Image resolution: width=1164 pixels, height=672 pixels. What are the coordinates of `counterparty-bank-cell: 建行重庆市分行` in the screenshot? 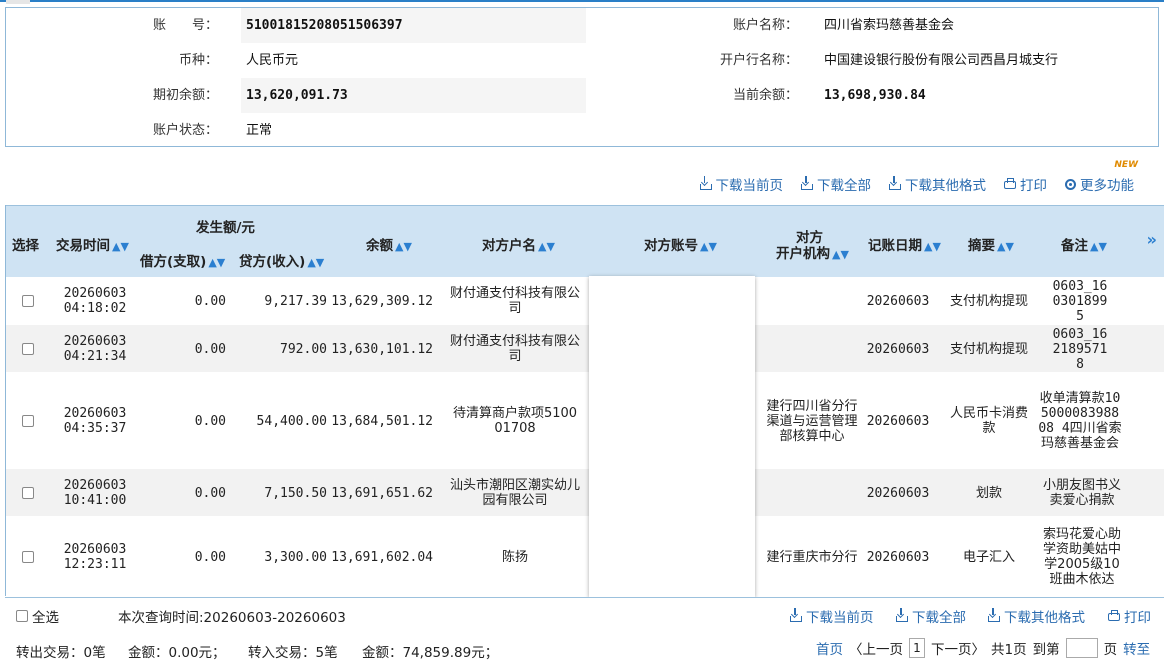 It's located at (812, 557).